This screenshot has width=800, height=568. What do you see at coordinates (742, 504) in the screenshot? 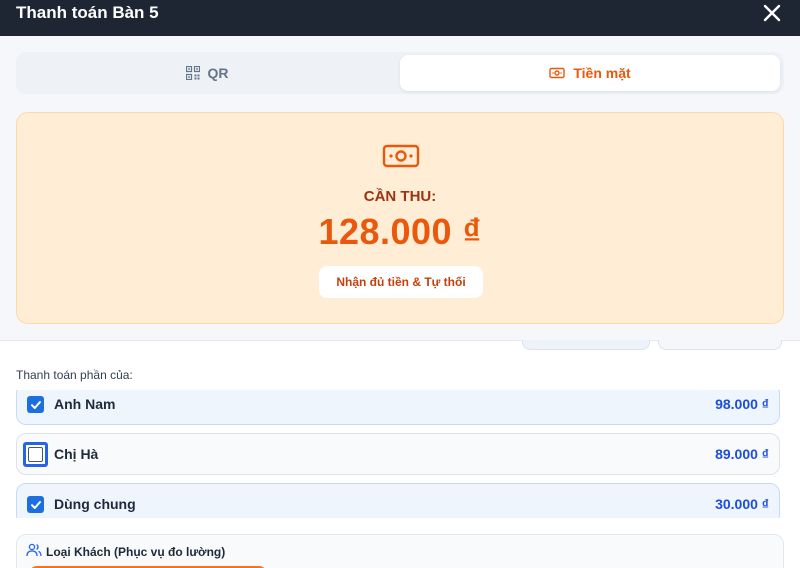
I see `person-amount: 30.000 ₫` at bounding box center [742, 504].